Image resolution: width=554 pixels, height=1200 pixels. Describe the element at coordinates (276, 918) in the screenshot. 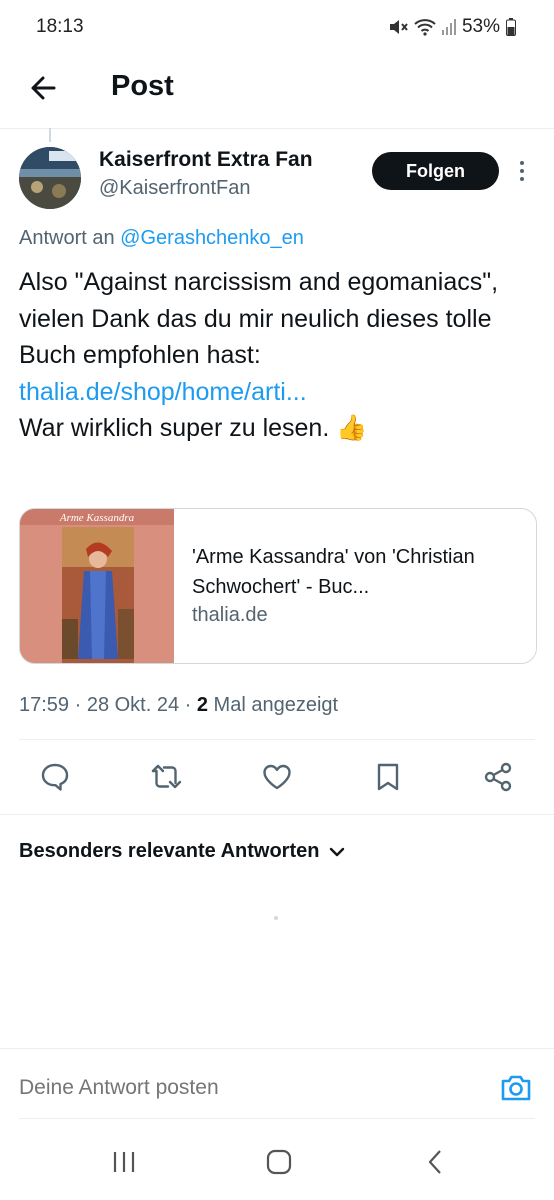

I see `loading-indicator` at that location.